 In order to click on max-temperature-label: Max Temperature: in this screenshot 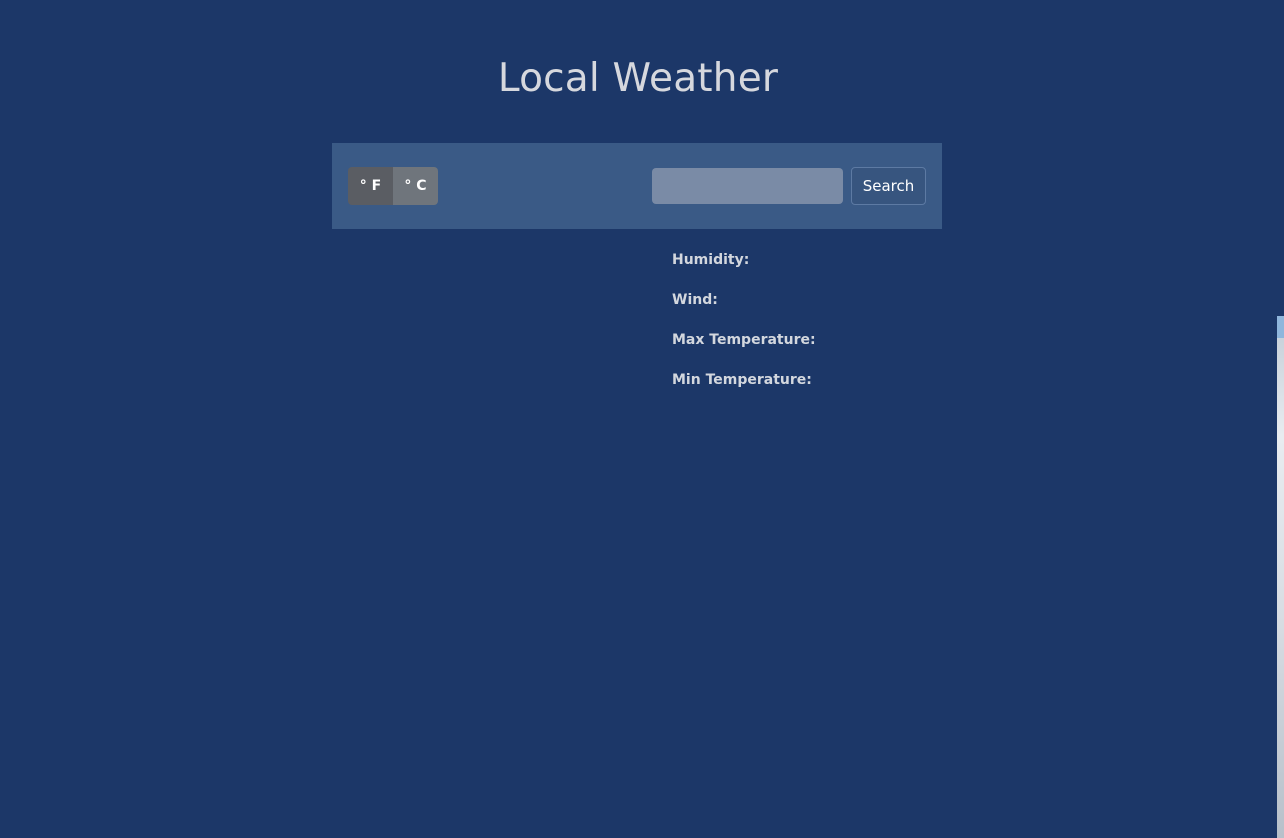, I will do `click(744, 340)`.